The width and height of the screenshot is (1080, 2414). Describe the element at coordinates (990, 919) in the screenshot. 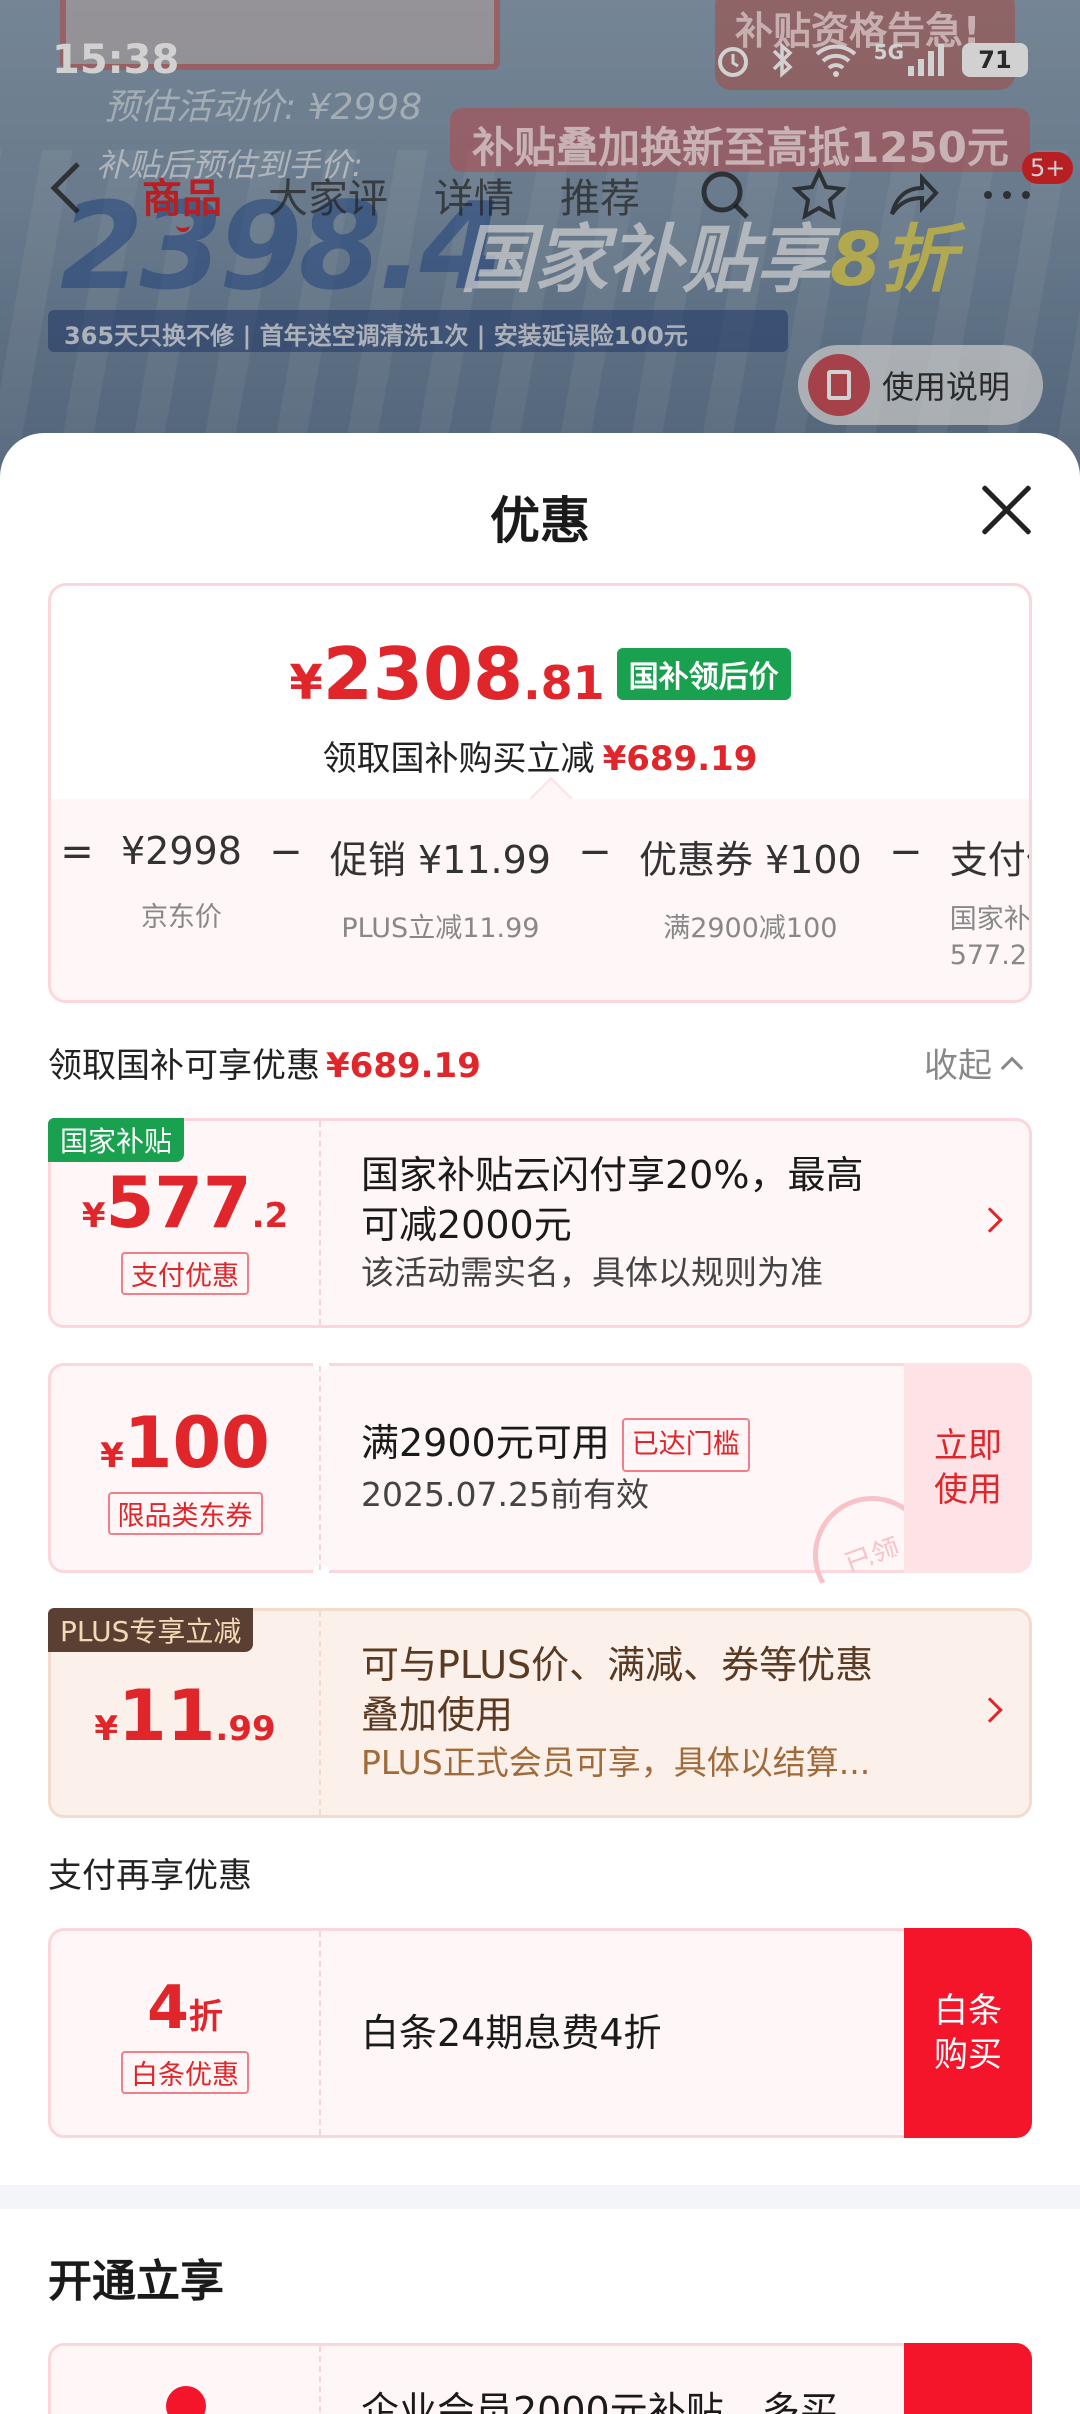

I see `breakdown-sub-line1: 国家补贴云` at that location.